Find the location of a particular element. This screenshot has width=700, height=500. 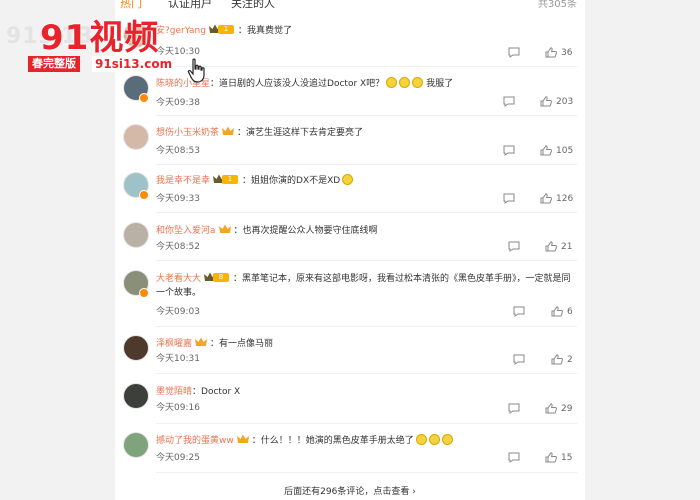

comment-line: 和你坠入爱河a ：也再次提醒公众人物要守住底线啊 is located at coordinates (267, 230).